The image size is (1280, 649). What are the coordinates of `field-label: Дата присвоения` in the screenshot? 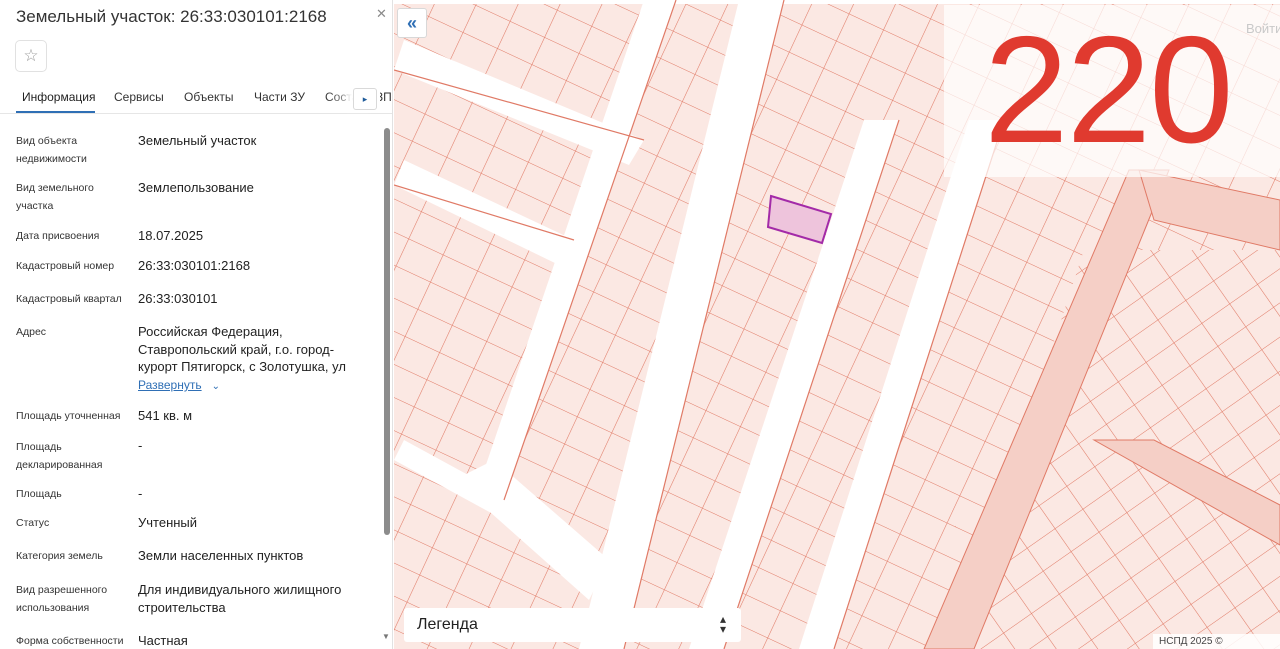 It's located at (58, 236).